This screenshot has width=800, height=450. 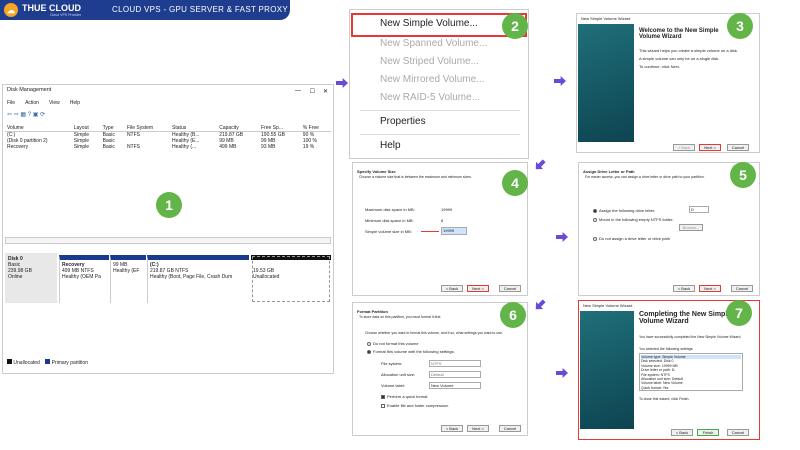 What do you see at coordinates (9, 115) in the screenshot?
I see `back-icon: ⇦` at bounding box center [9, 115].